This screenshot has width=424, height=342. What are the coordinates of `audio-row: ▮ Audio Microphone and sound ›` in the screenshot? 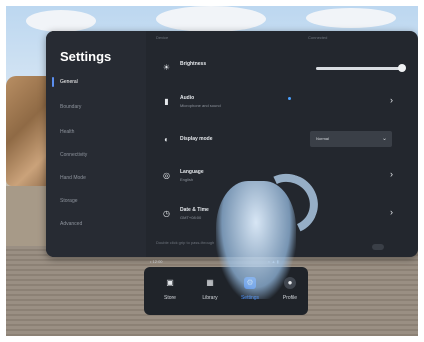 It's located at (282, 102).